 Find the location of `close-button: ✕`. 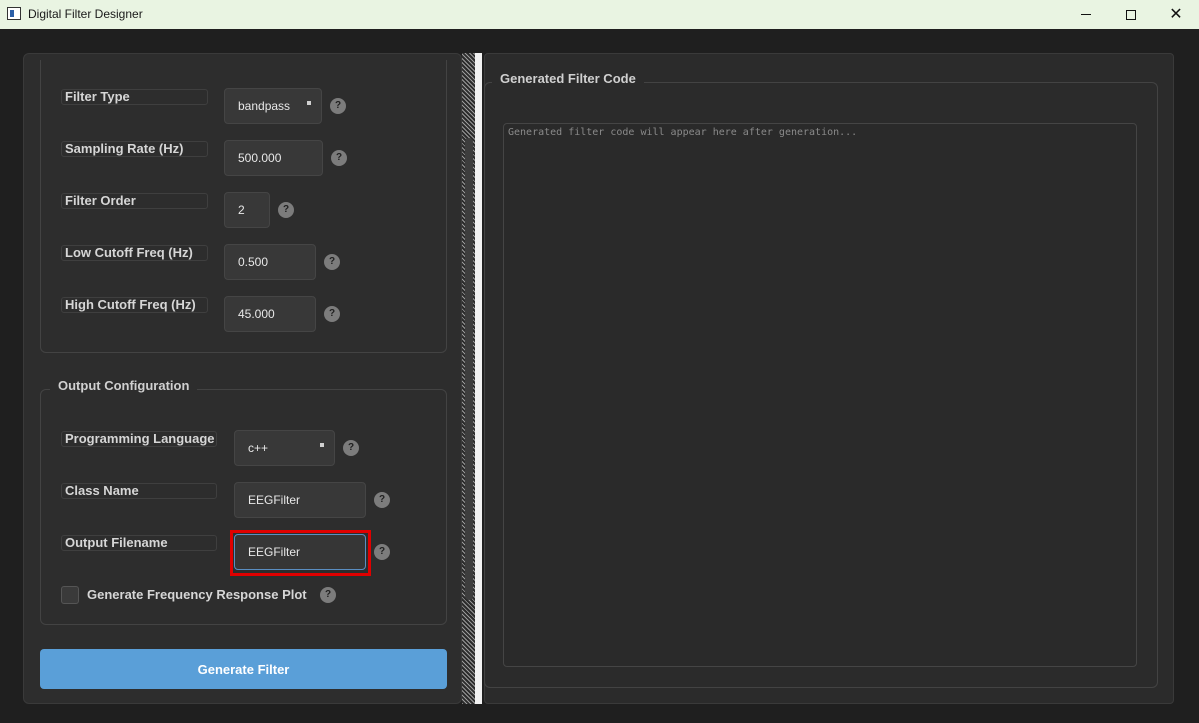

close-button: ✕ is located at coordinates (1176, 14).